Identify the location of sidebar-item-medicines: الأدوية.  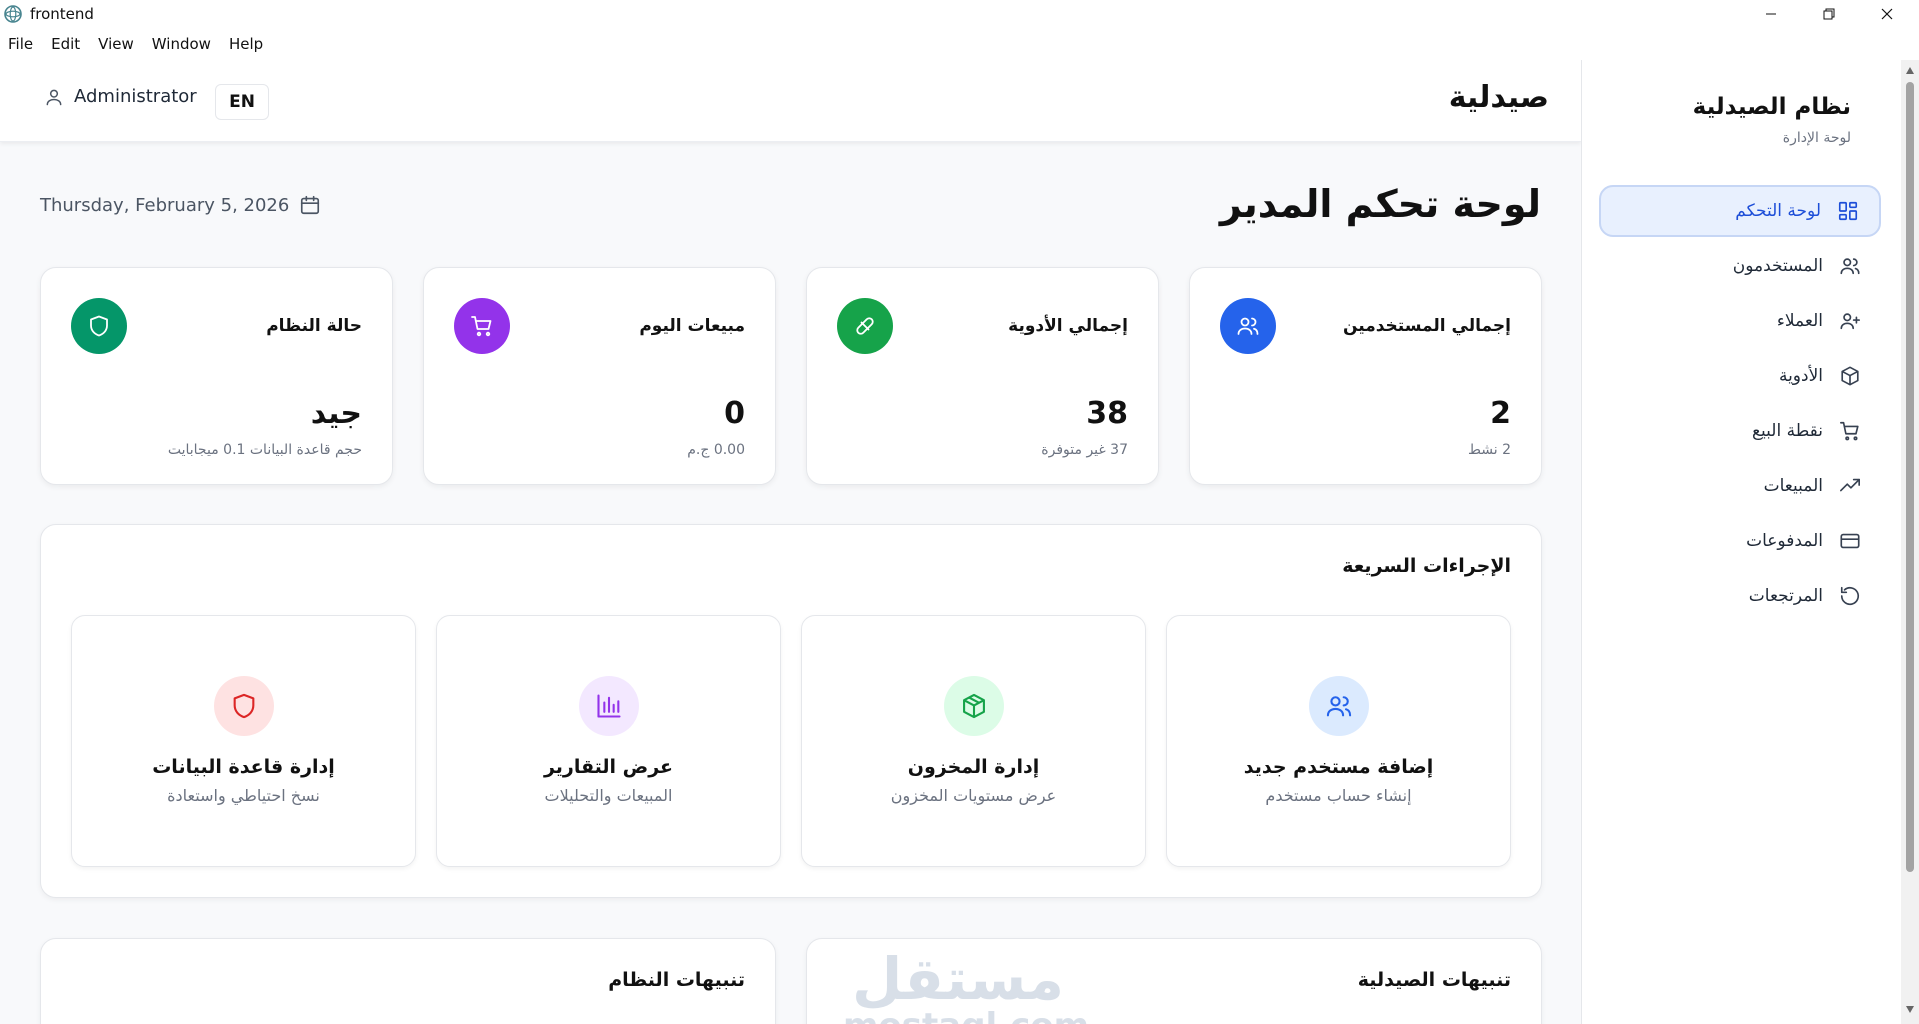
(1740, 376).